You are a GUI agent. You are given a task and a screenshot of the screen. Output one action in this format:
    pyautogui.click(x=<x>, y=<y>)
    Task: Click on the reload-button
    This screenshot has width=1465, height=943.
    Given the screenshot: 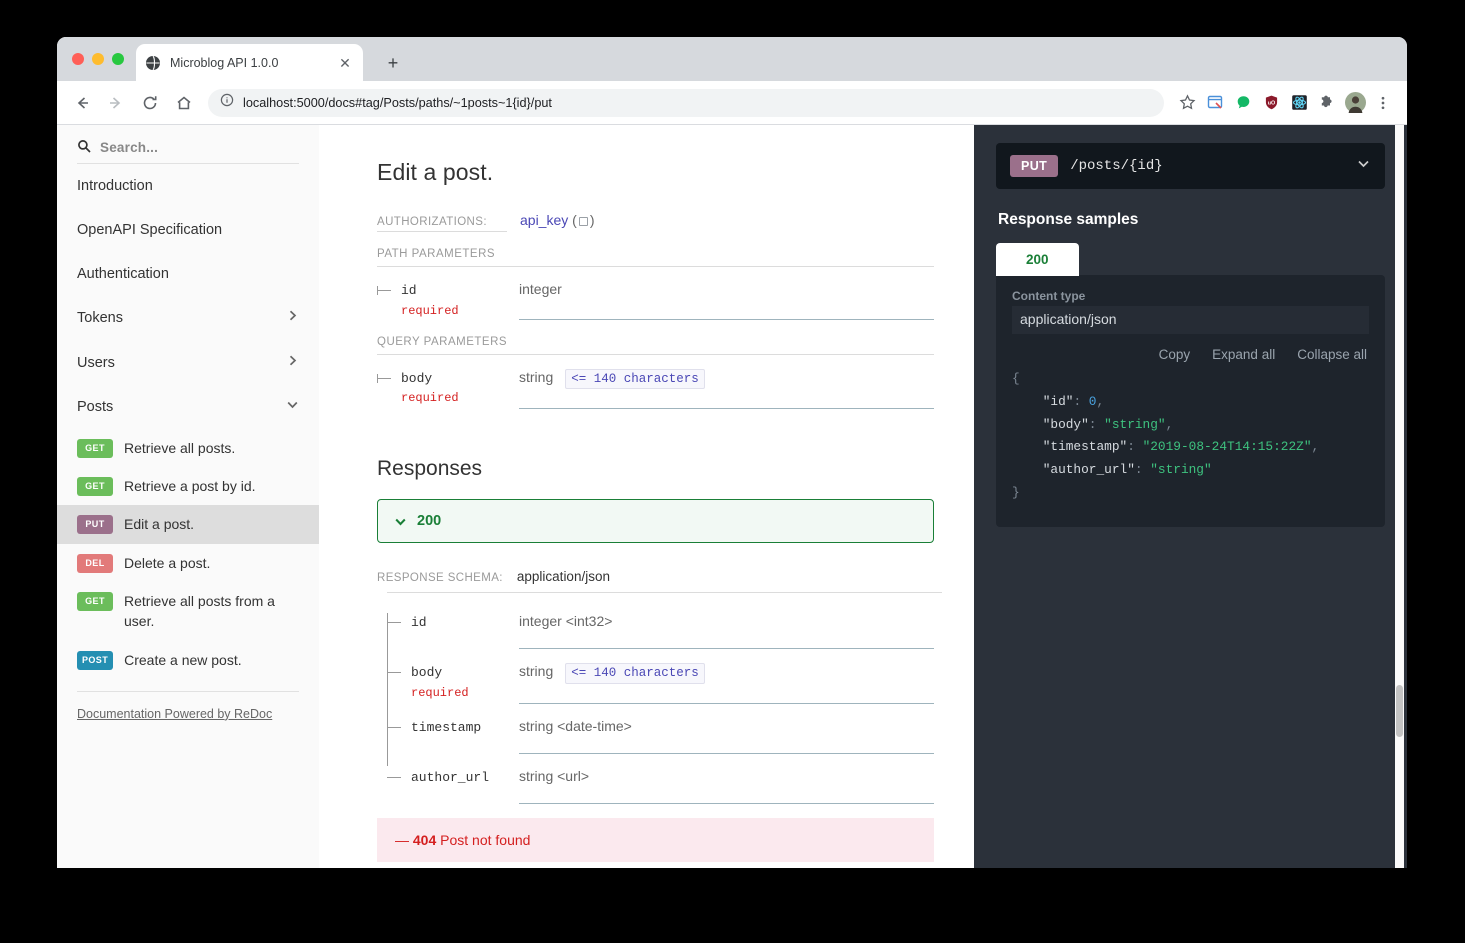 What is the action you would take?
    pyautogui.click(x=150, y=103)
    